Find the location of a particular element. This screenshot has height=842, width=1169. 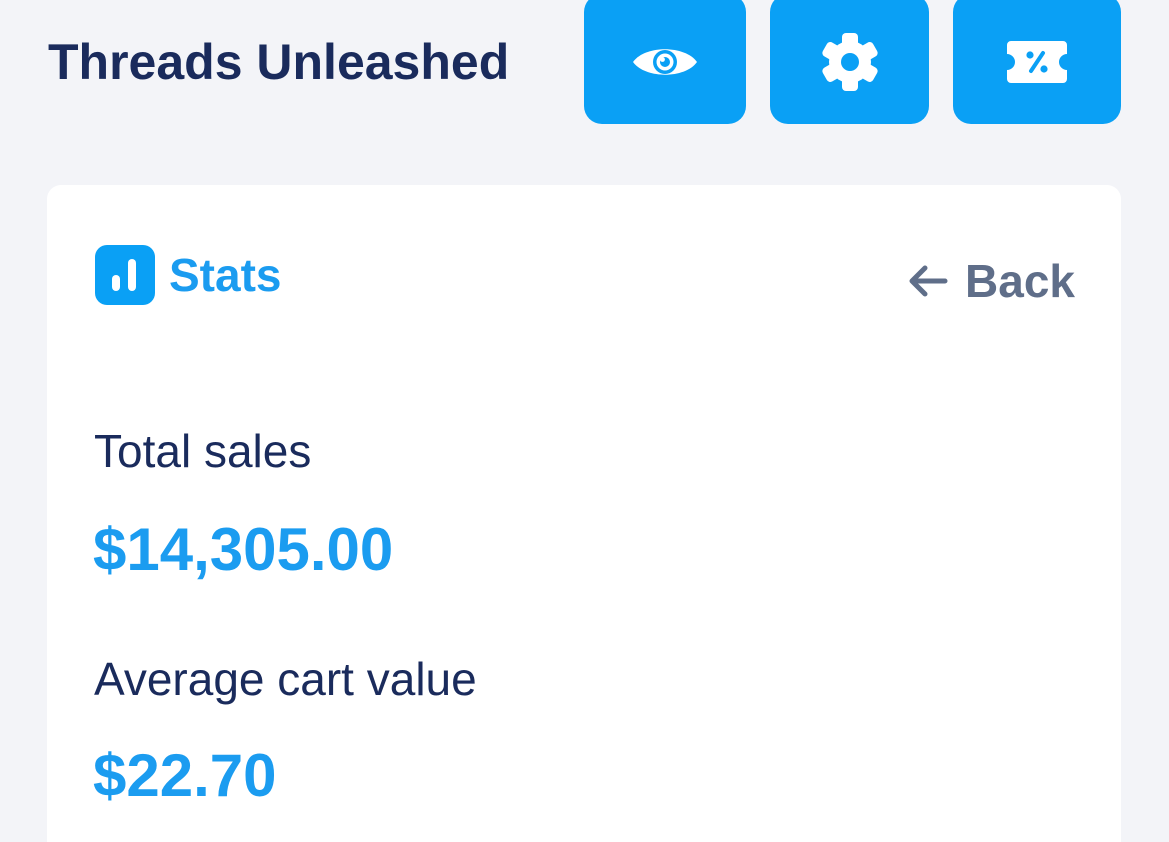

stats-header: Stats is located at coordinates (188, 275).